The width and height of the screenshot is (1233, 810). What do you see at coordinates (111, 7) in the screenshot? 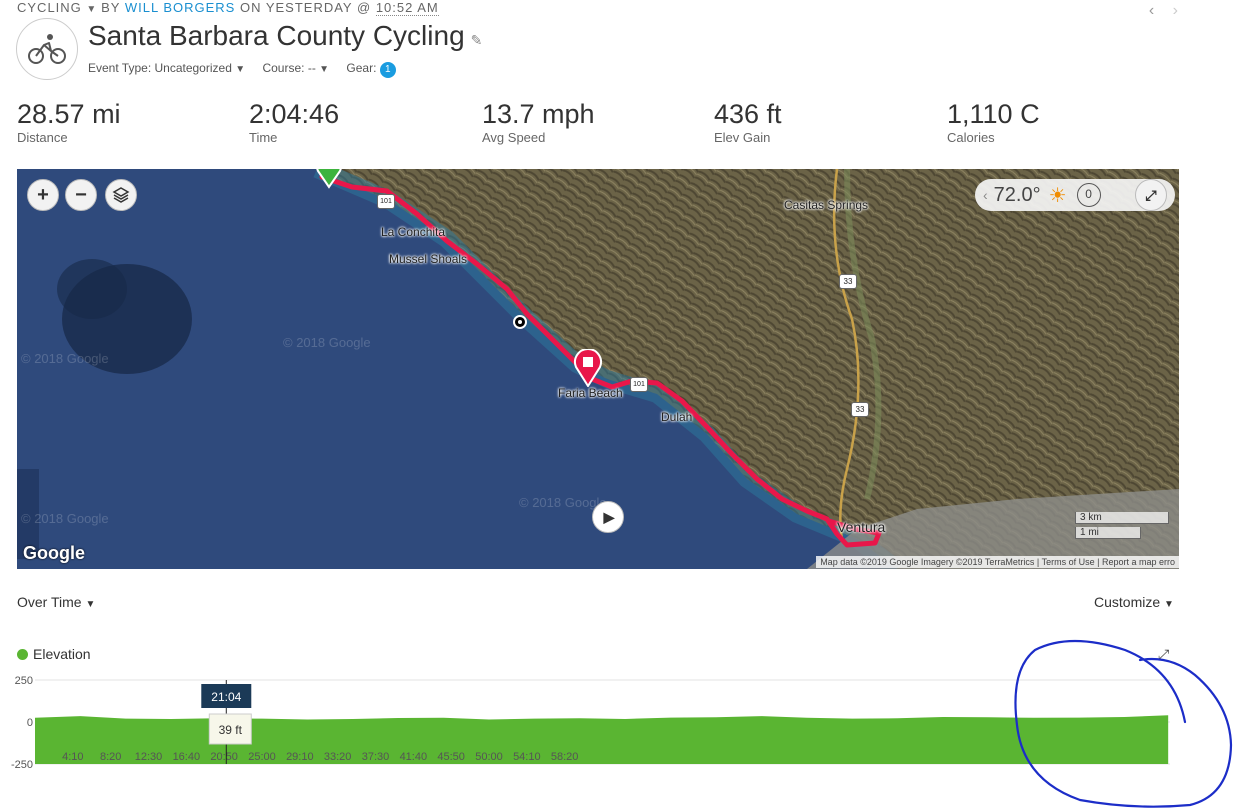
I see `by-text: BY` at bounding box center [111, 7].